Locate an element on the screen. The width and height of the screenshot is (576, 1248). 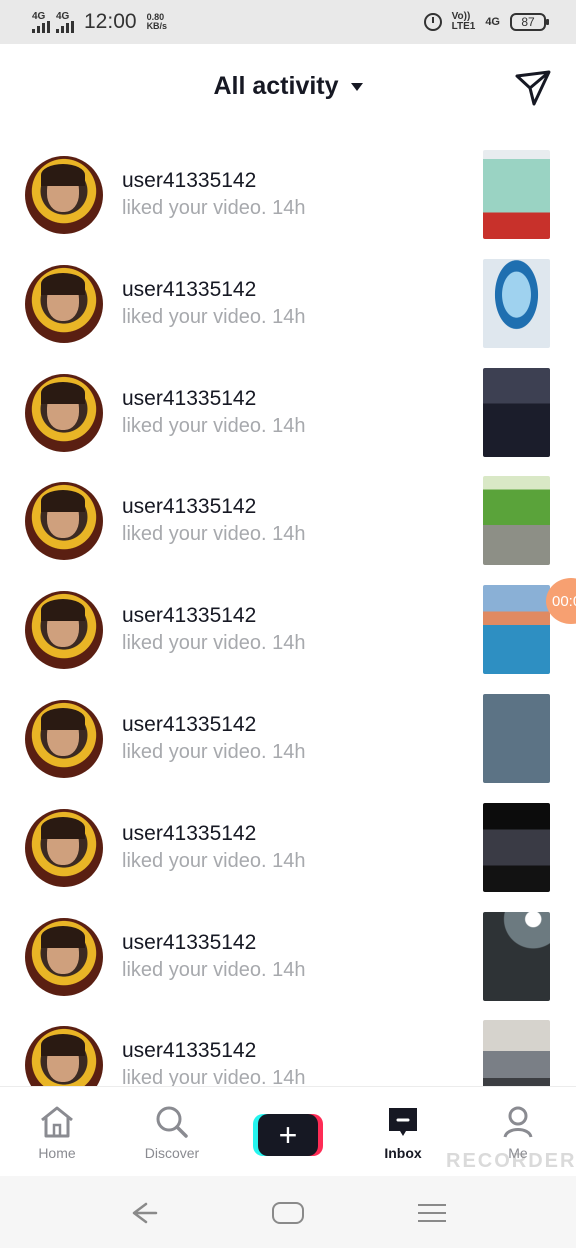
nav-home: Home is located at coordinates (57, 1133).